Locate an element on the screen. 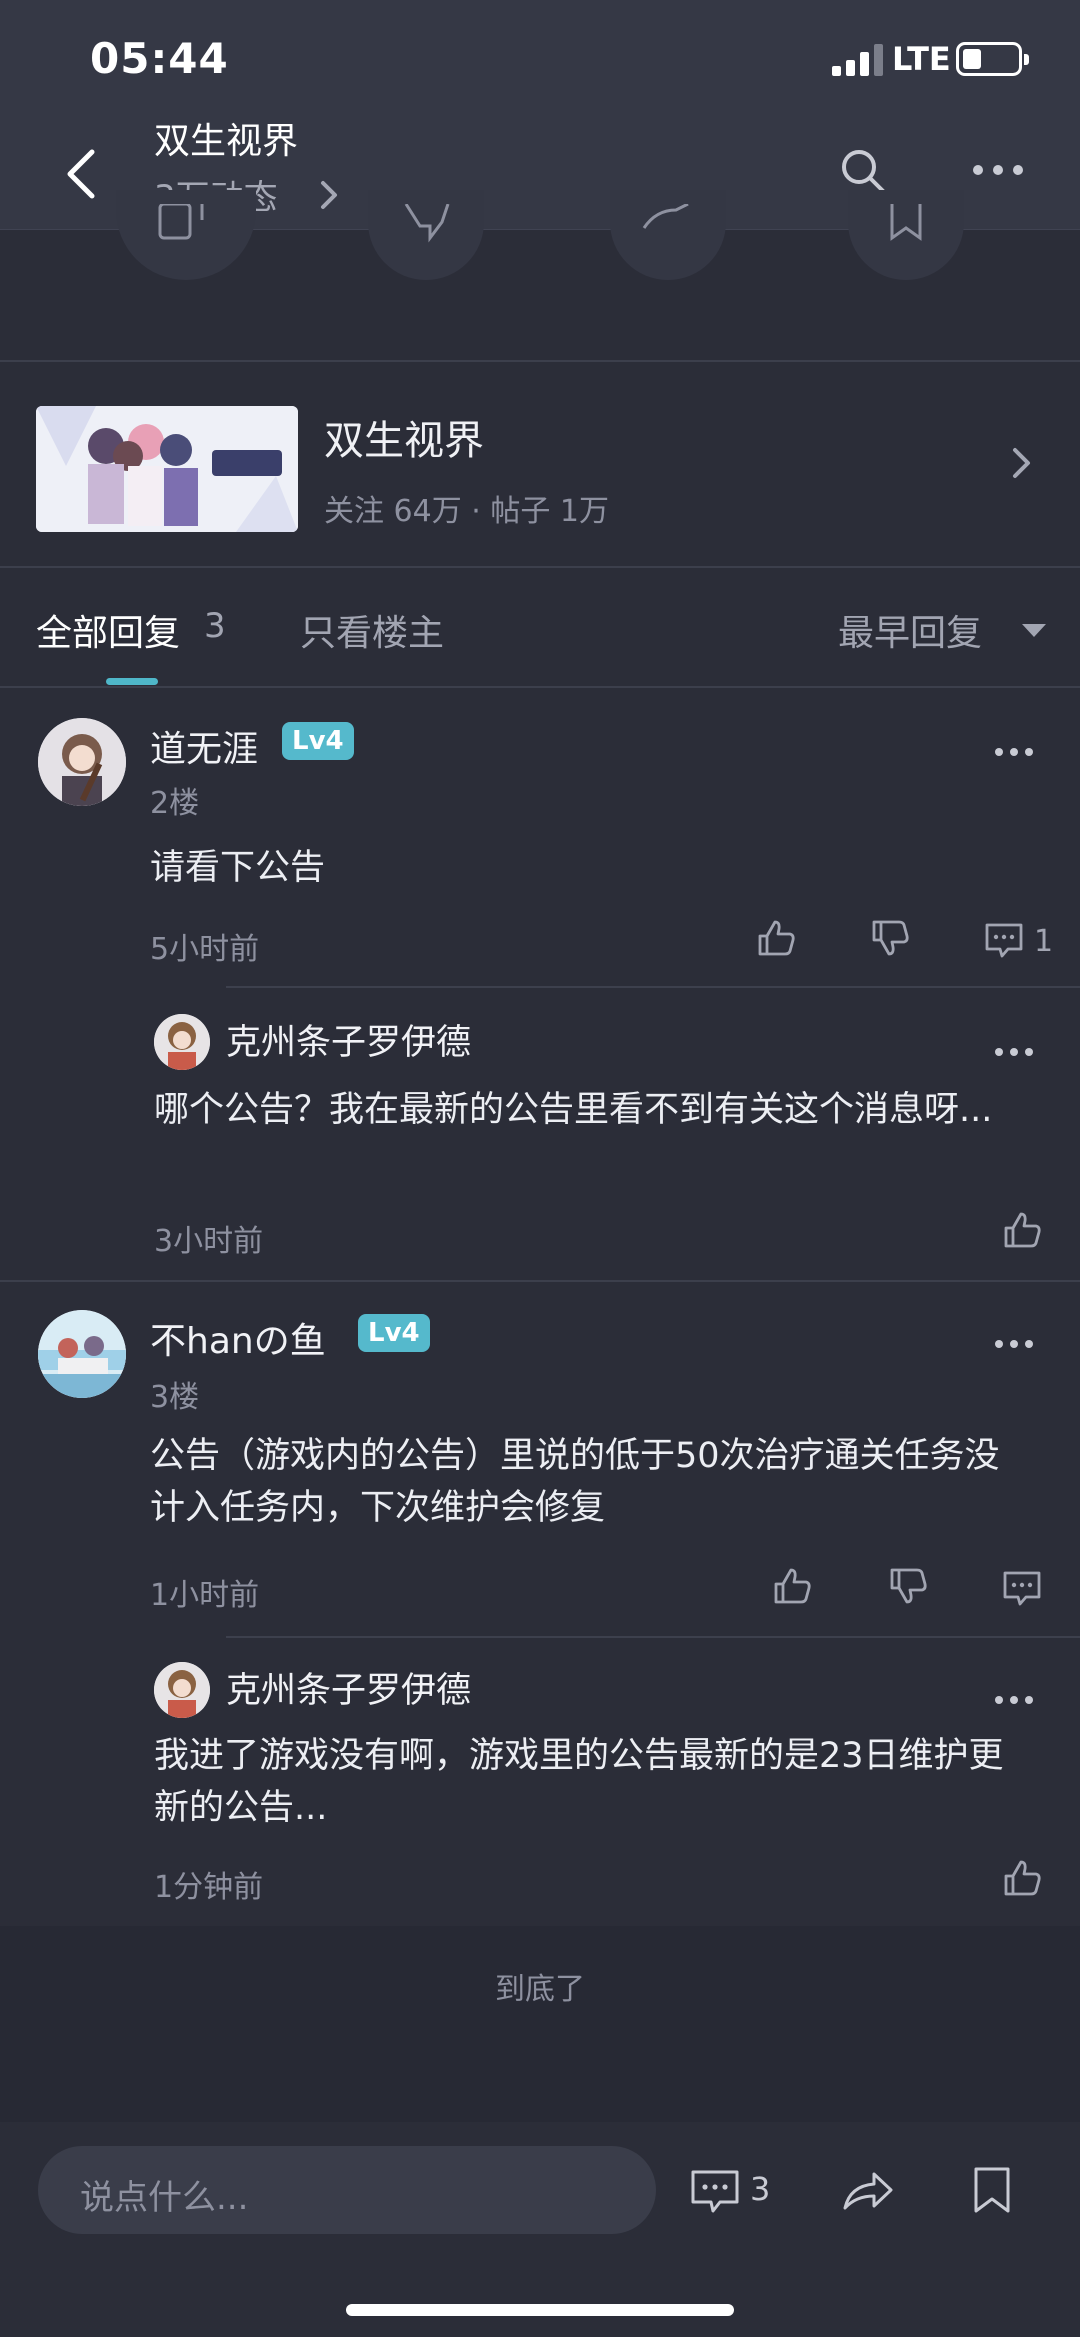  like-post-button is located at coordinates (186, 235).